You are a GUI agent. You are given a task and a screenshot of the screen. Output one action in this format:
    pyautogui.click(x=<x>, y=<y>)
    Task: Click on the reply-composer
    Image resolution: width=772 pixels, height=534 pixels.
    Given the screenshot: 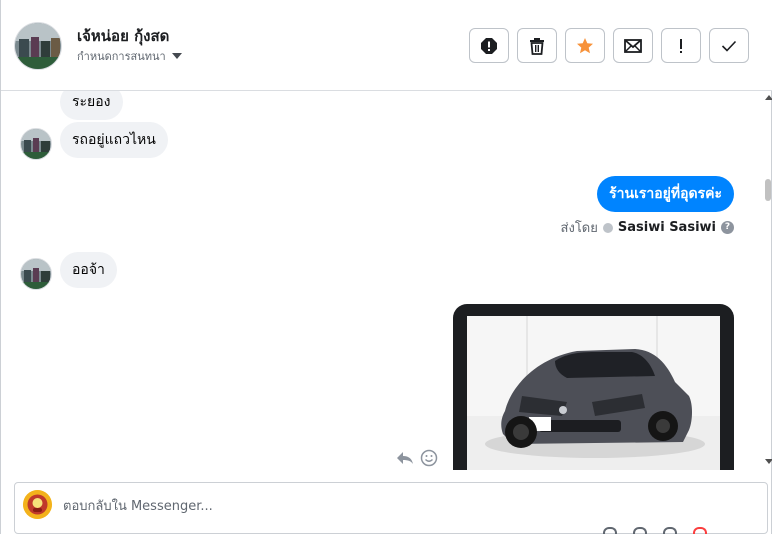 What is the action you would take?
    pyautogui.click(x=391, y=508)
    